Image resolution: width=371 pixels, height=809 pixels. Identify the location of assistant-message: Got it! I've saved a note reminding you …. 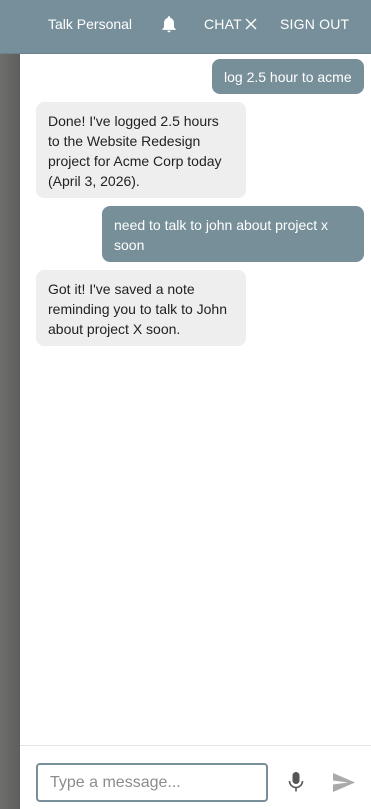
(141, 308).